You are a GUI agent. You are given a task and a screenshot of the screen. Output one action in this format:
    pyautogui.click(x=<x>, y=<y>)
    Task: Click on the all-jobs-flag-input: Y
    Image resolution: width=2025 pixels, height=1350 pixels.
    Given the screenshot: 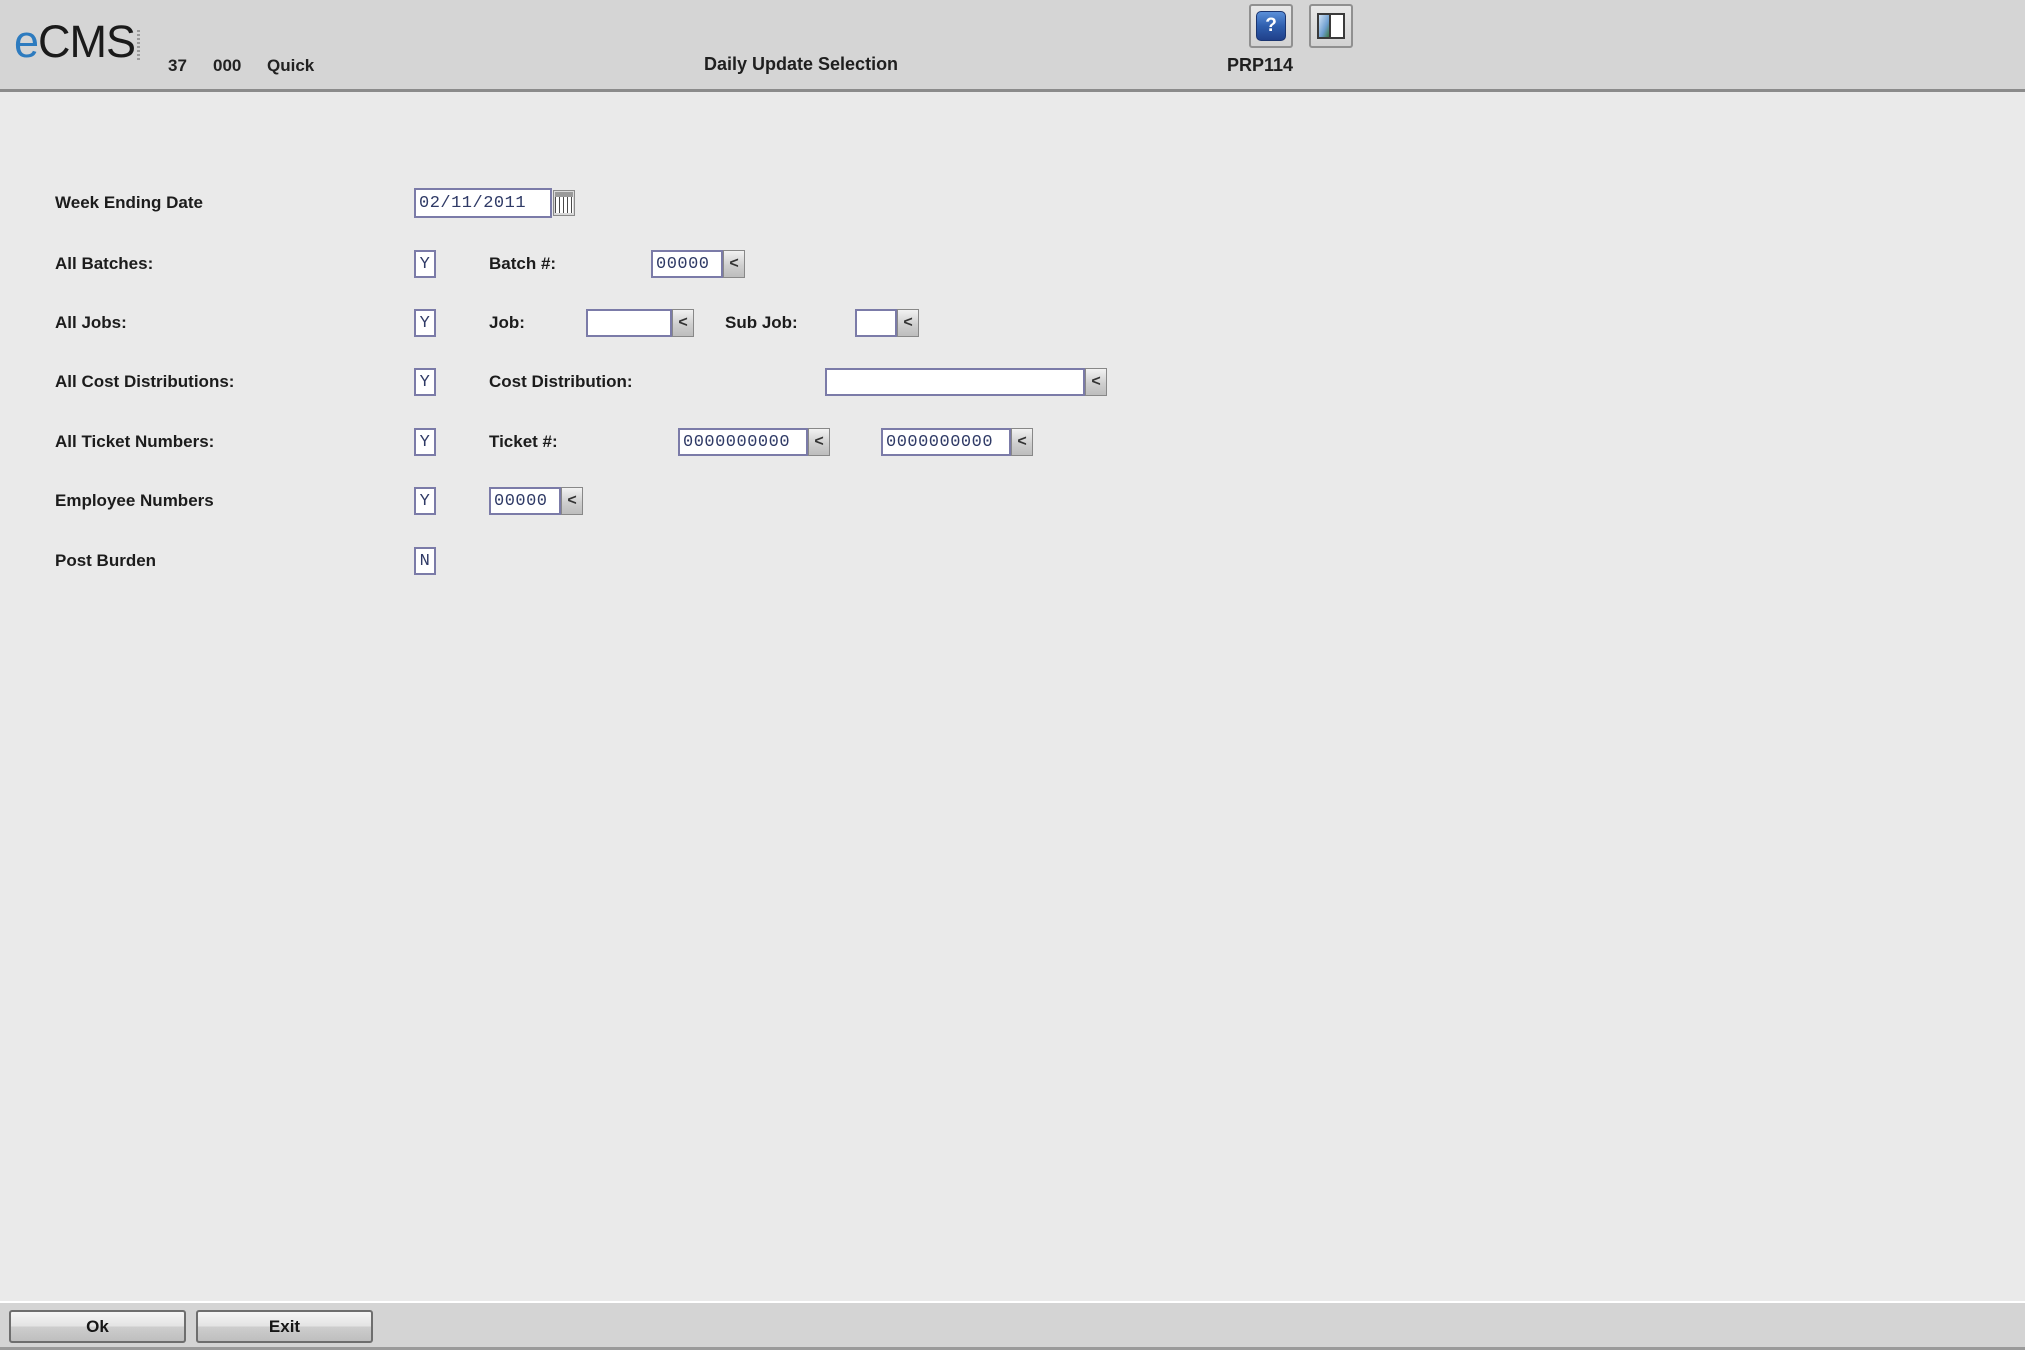 What is the action you would take?
    pyautogui.click(x=425, y=323)
    